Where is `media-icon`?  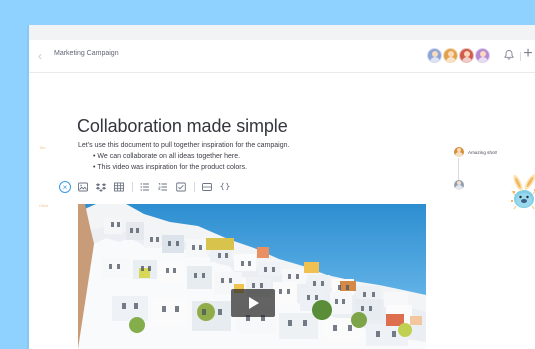
media-icon is located at coordinates (207, 187).